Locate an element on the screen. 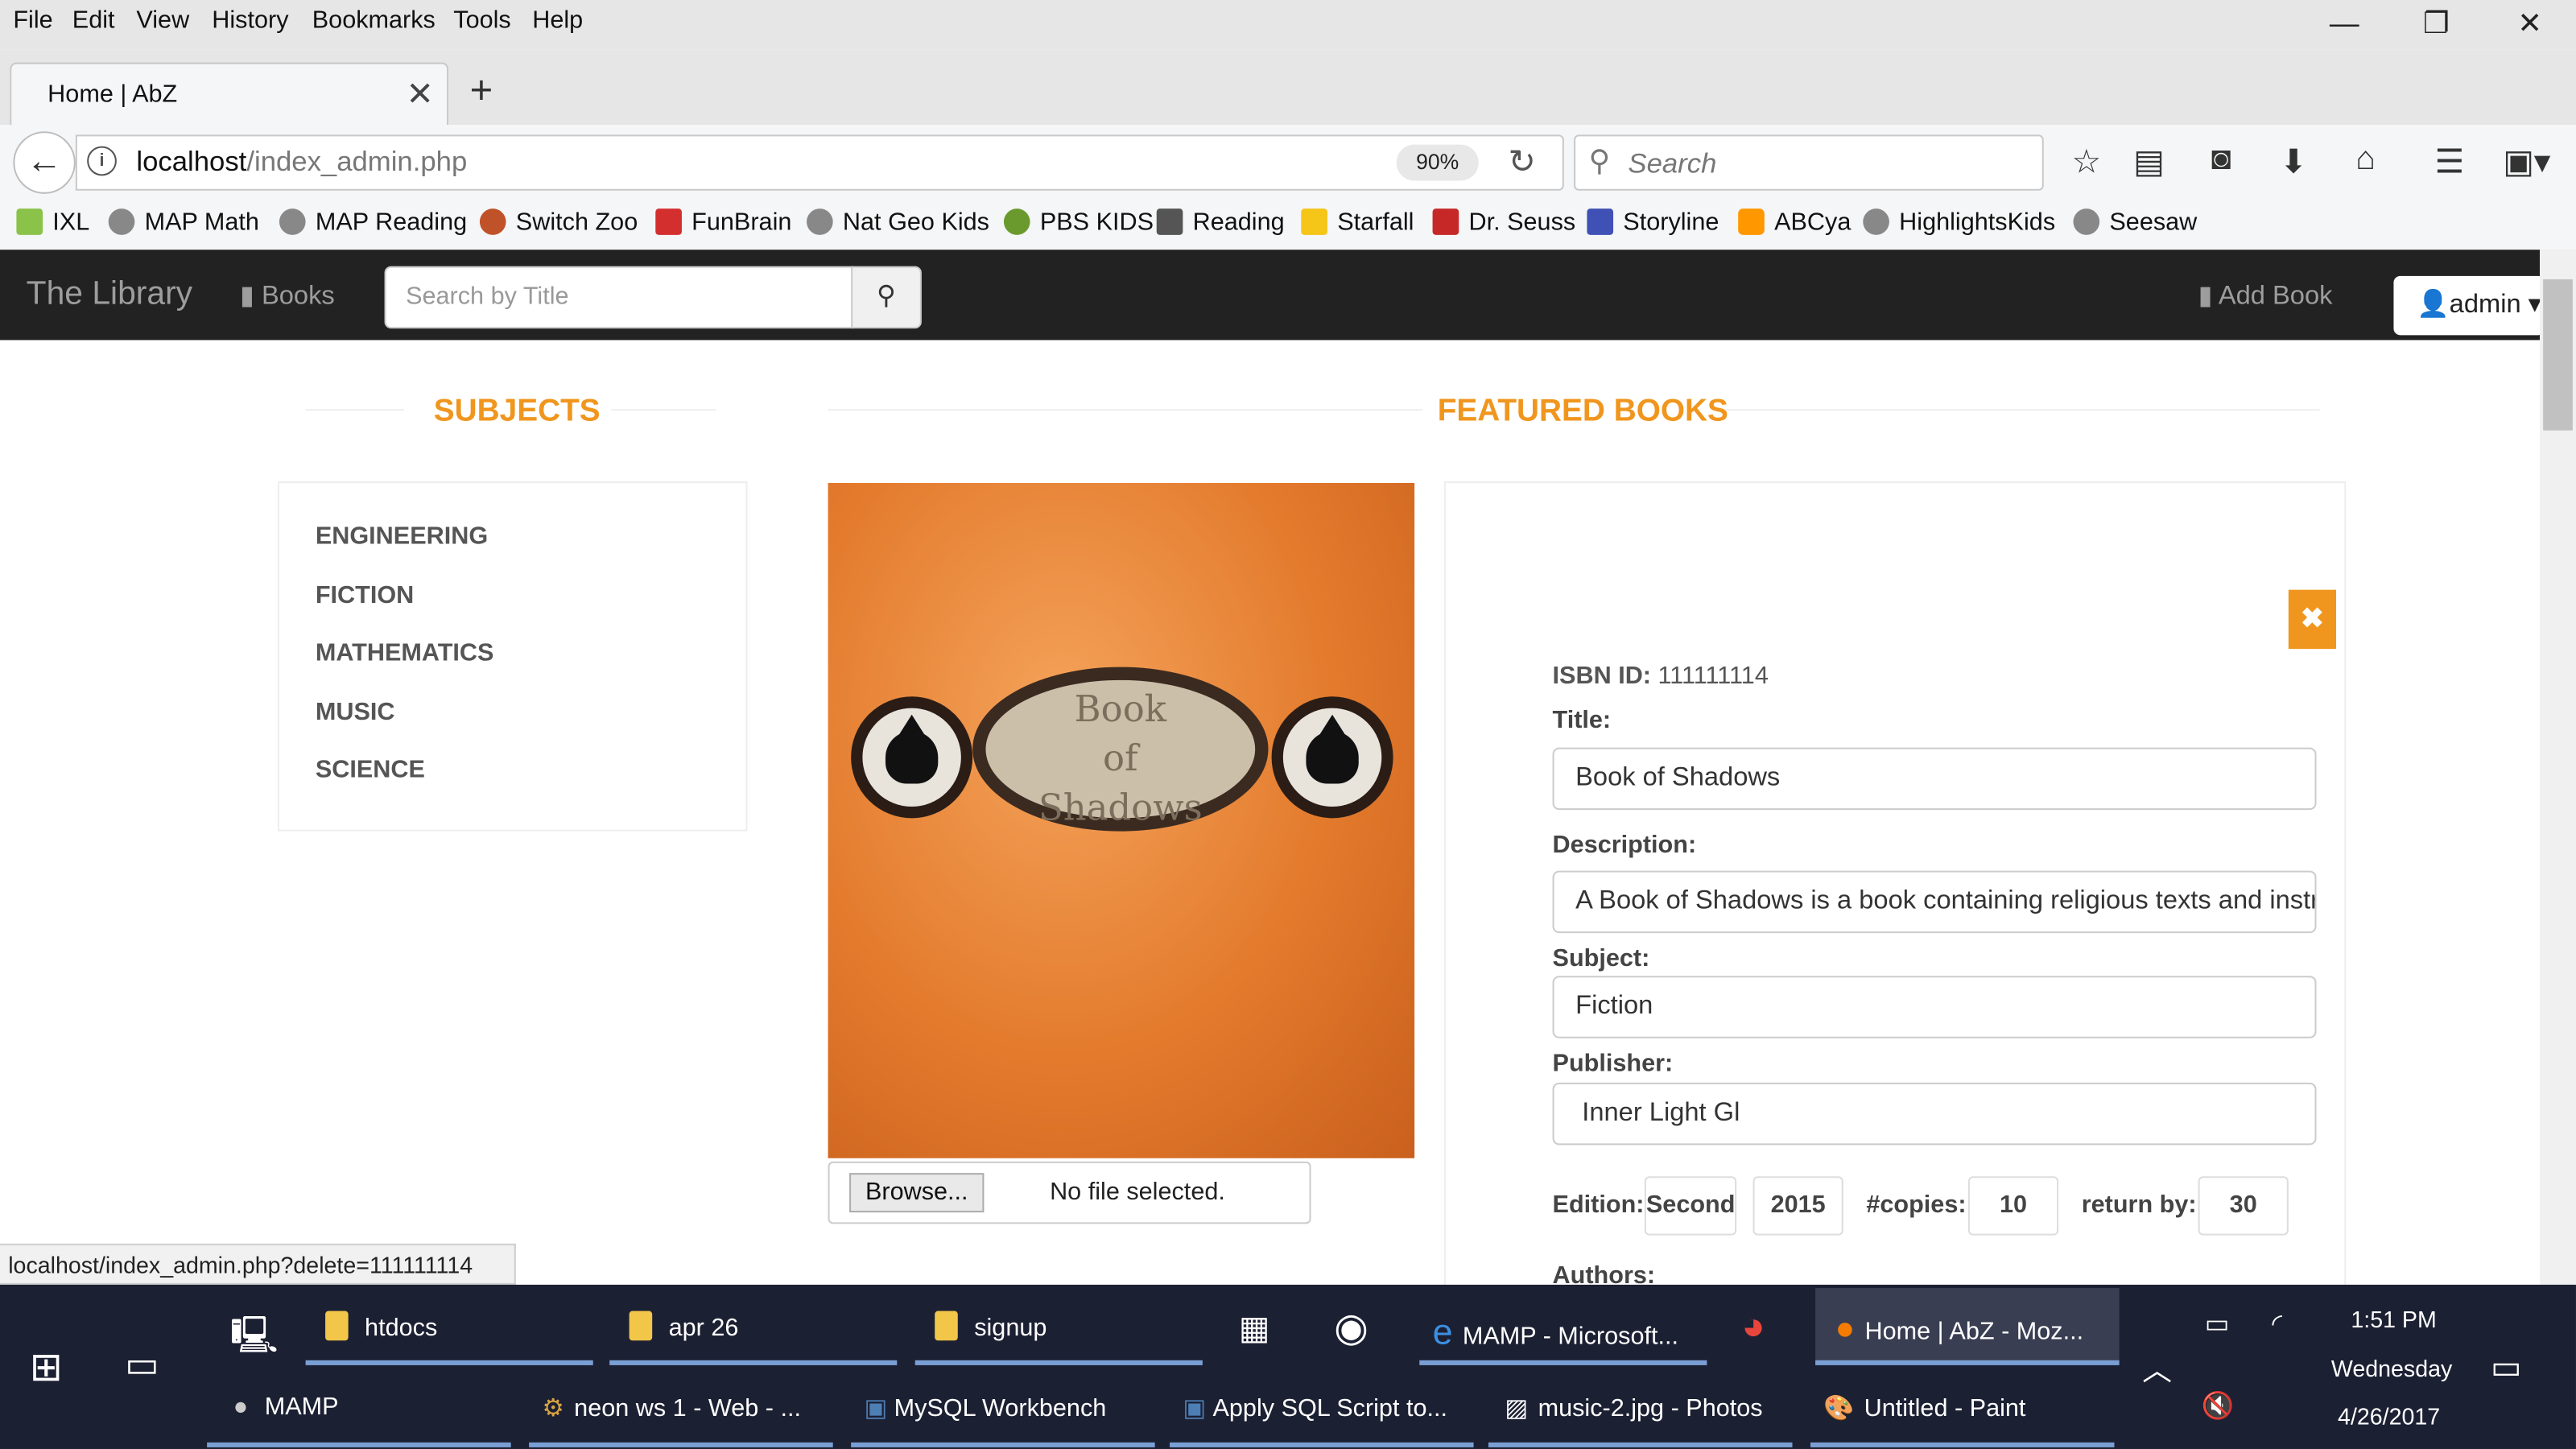  task-photos: ▨ music-2.jpg - Photos is located at coordinates (1633, 1408).